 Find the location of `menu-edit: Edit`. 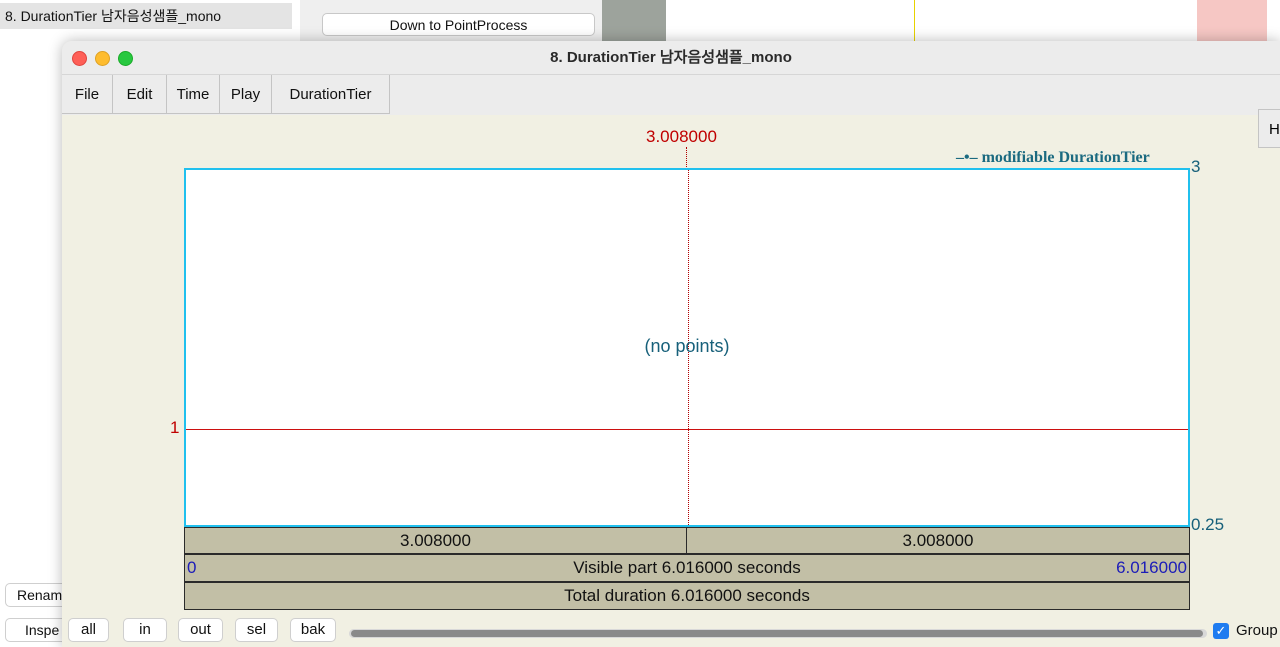

menu-edit: Edit is located at coordinates (140, 94).